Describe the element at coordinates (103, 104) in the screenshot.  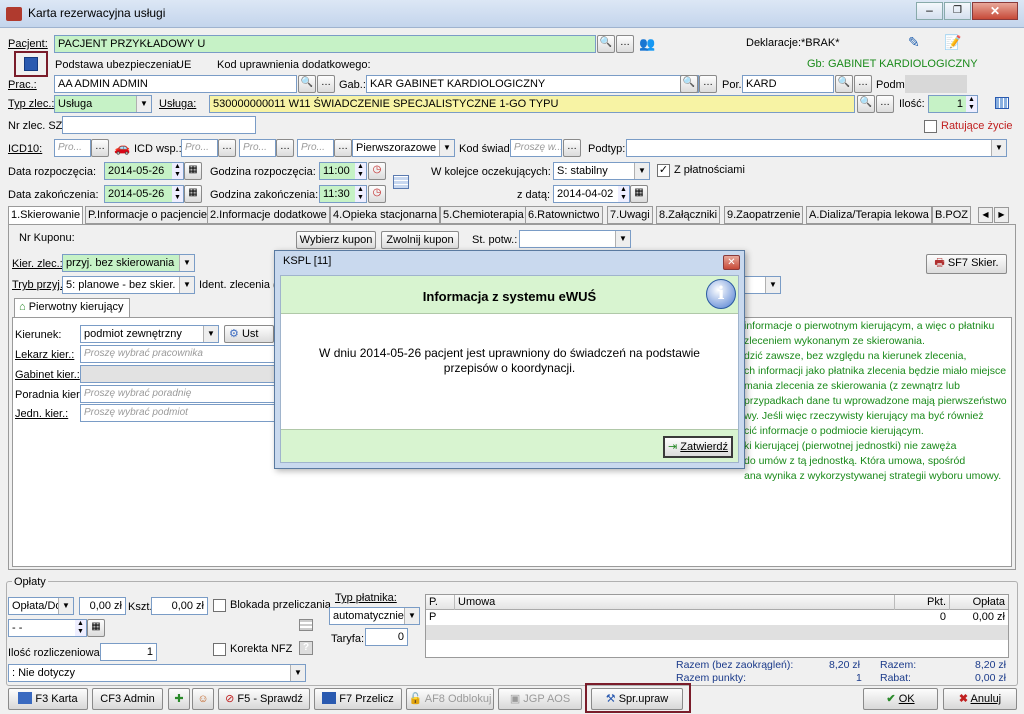
I see `order-type-select: Usługa ▼` at that location.